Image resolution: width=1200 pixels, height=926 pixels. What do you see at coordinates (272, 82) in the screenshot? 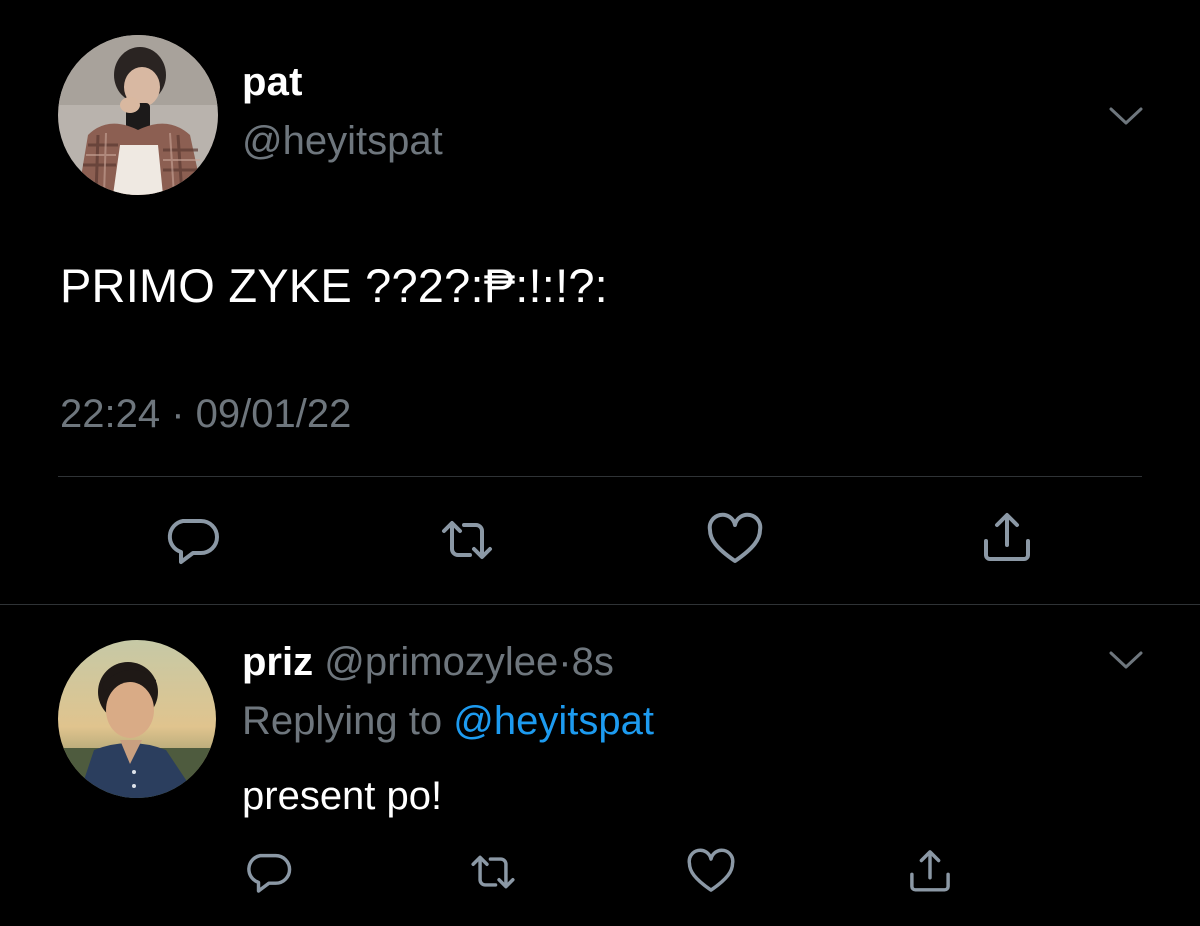
I see `author-display-name: pat` at bounding box center [272, 82].